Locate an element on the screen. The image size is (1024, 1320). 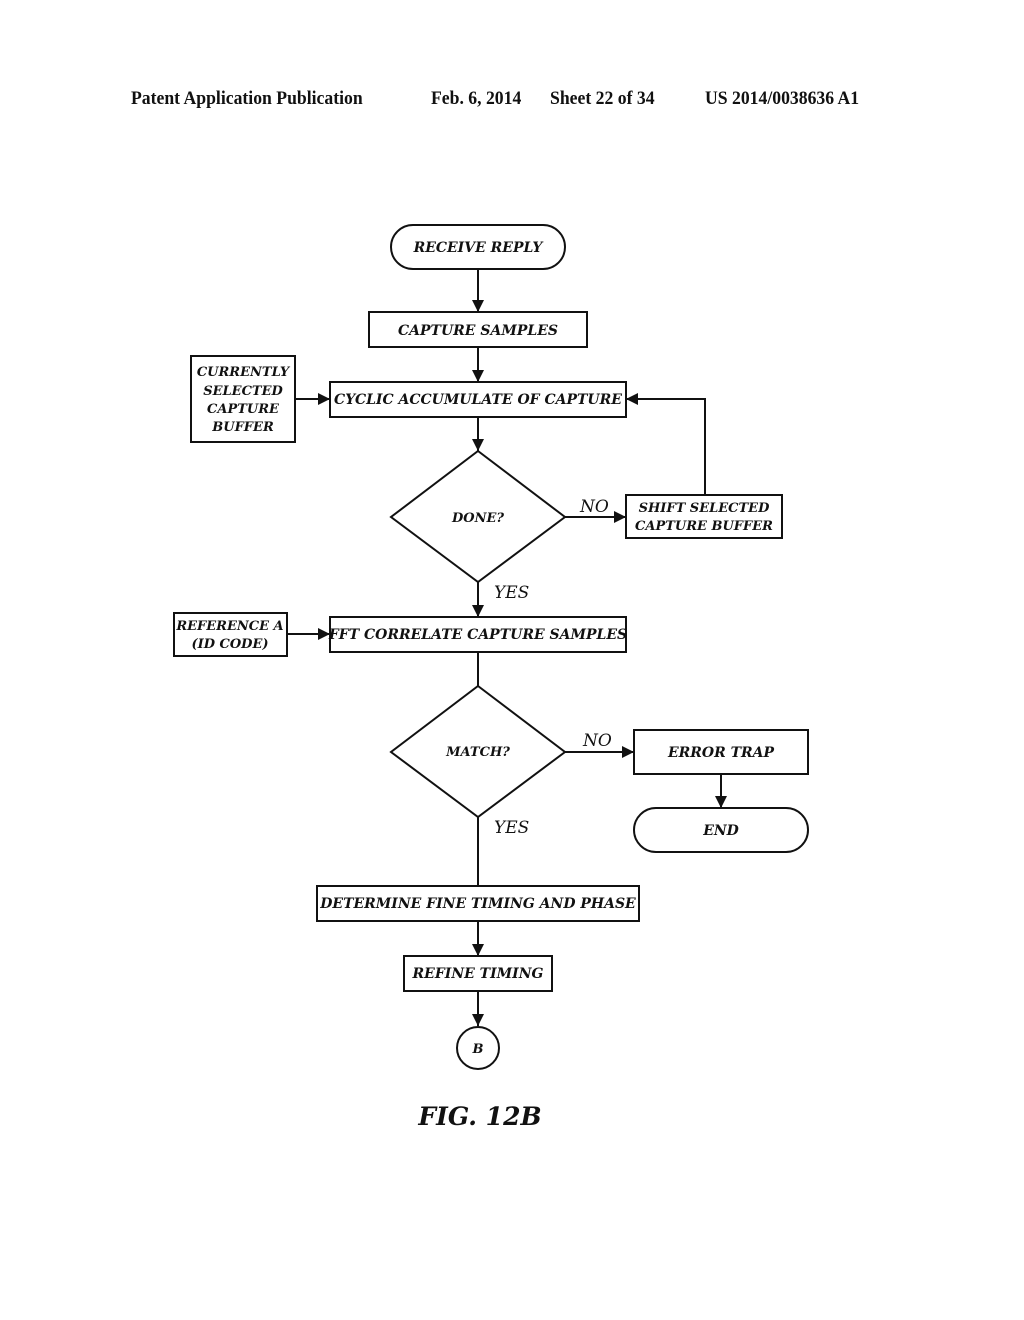
cyclic-accumulate-label: CYCLIC ACCUMULATE OF CAPTURE is located at coordinates (478, 400).